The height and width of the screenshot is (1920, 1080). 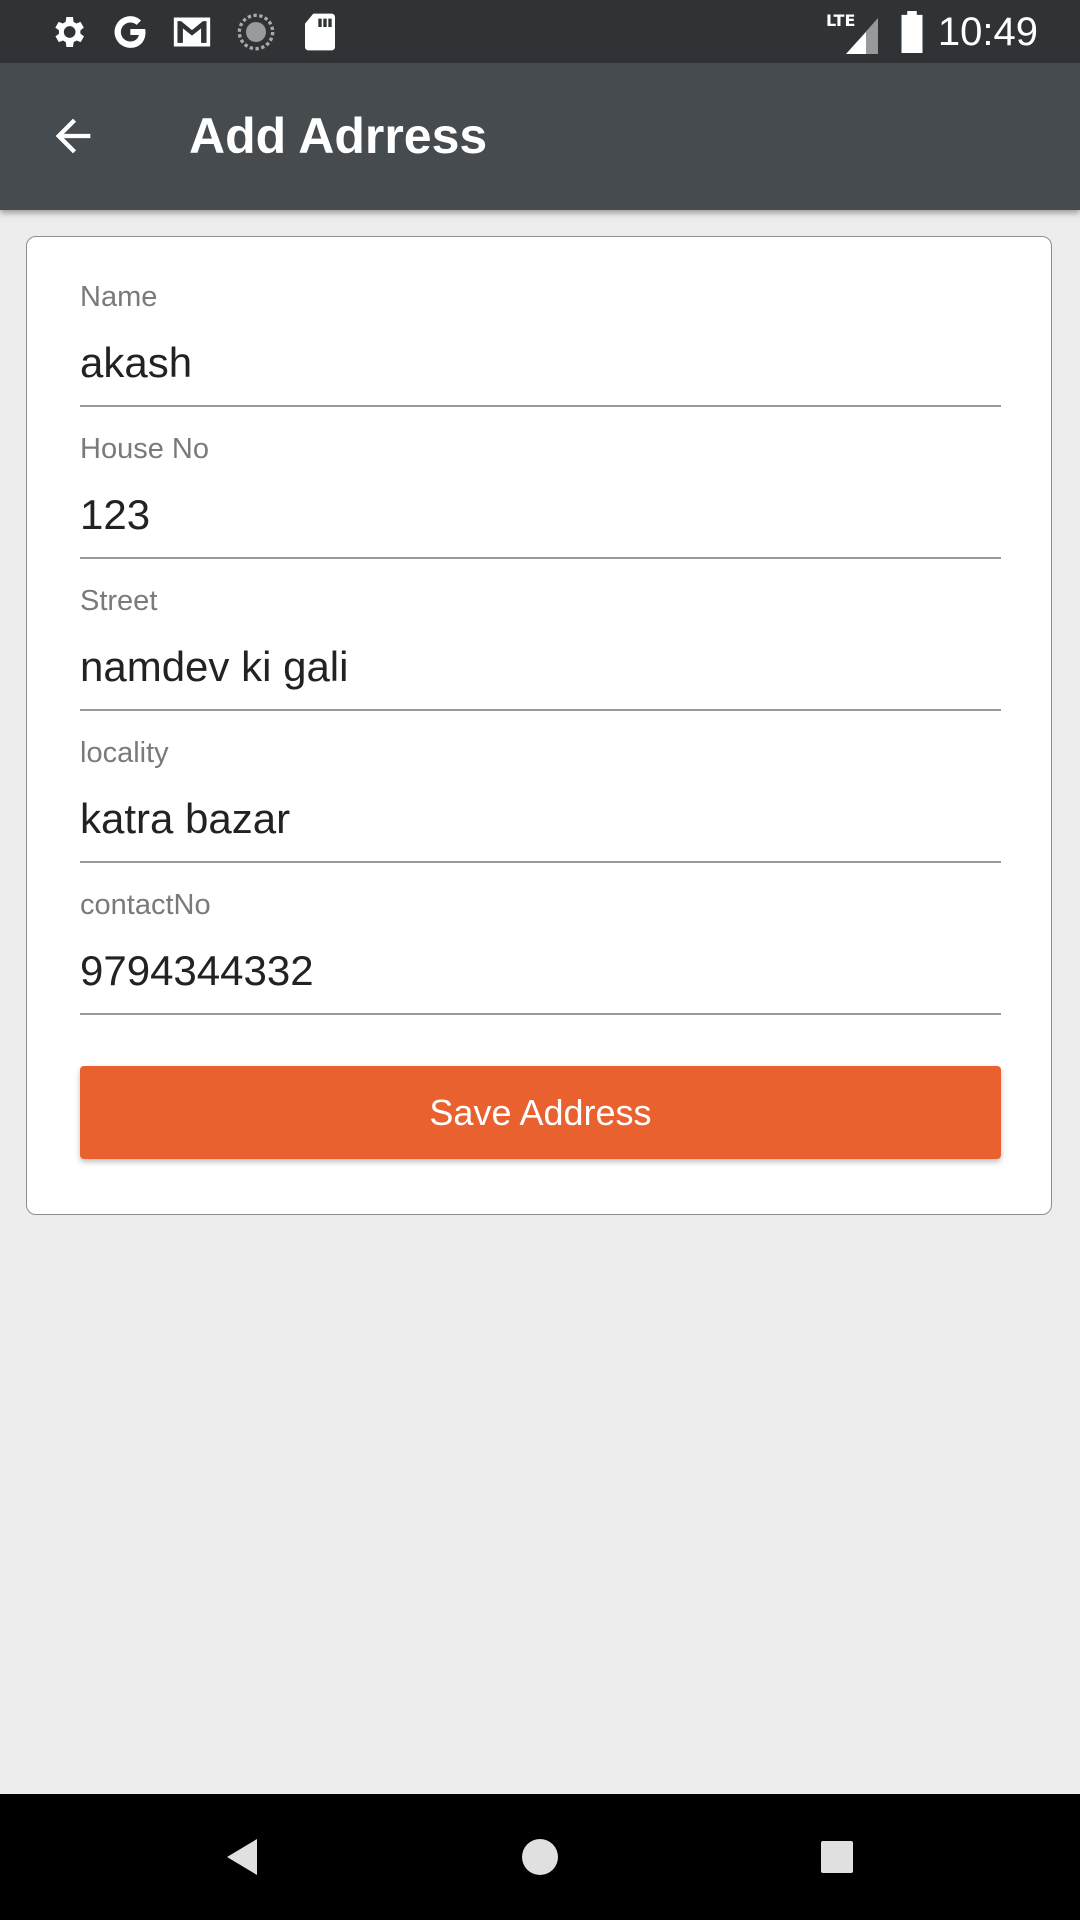 I want to click on contact-no-label: contactNo, so click(x=145, y=905).